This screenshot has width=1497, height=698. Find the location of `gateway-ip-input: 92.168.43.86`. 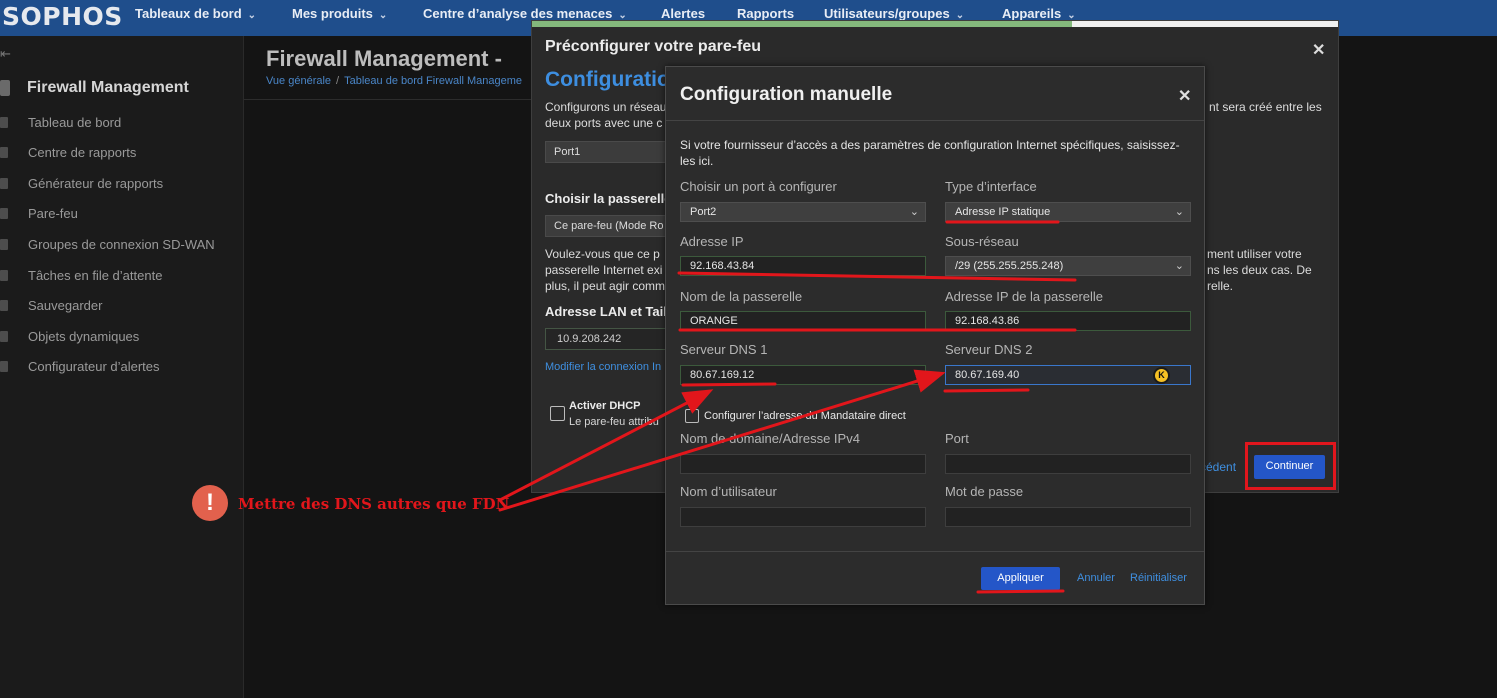

gateway-ip-input: 92.168.43.86 is located at coordinates (1068, 321).